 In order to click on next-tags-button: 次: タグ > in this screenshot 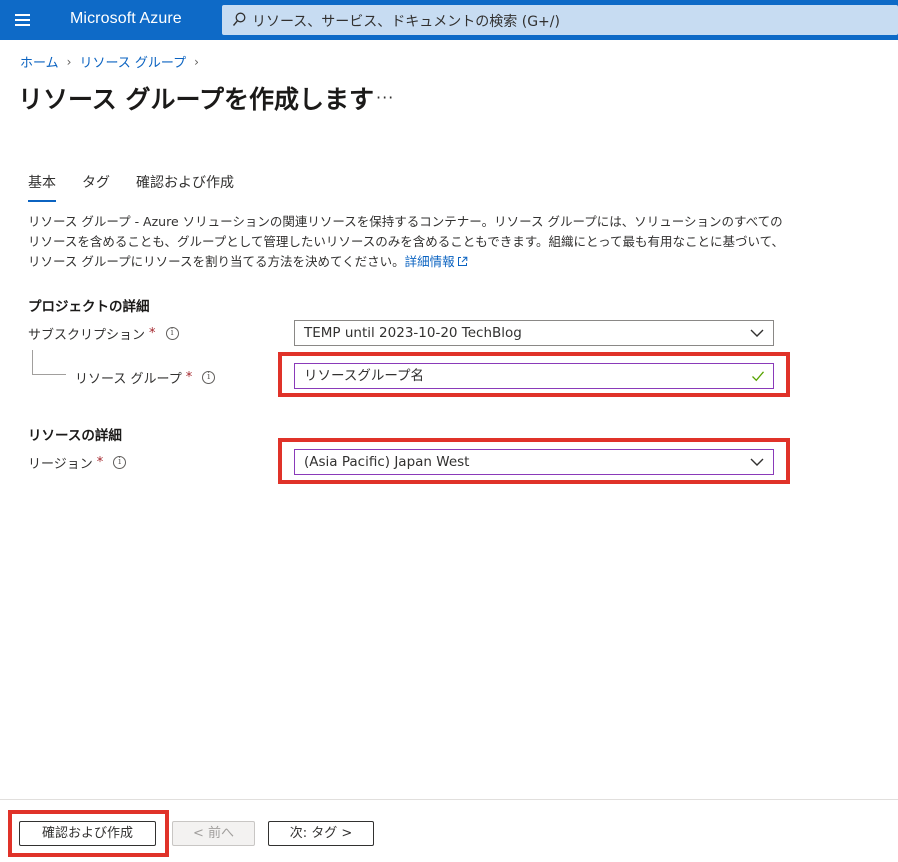, I will do `click(321, 833)`.